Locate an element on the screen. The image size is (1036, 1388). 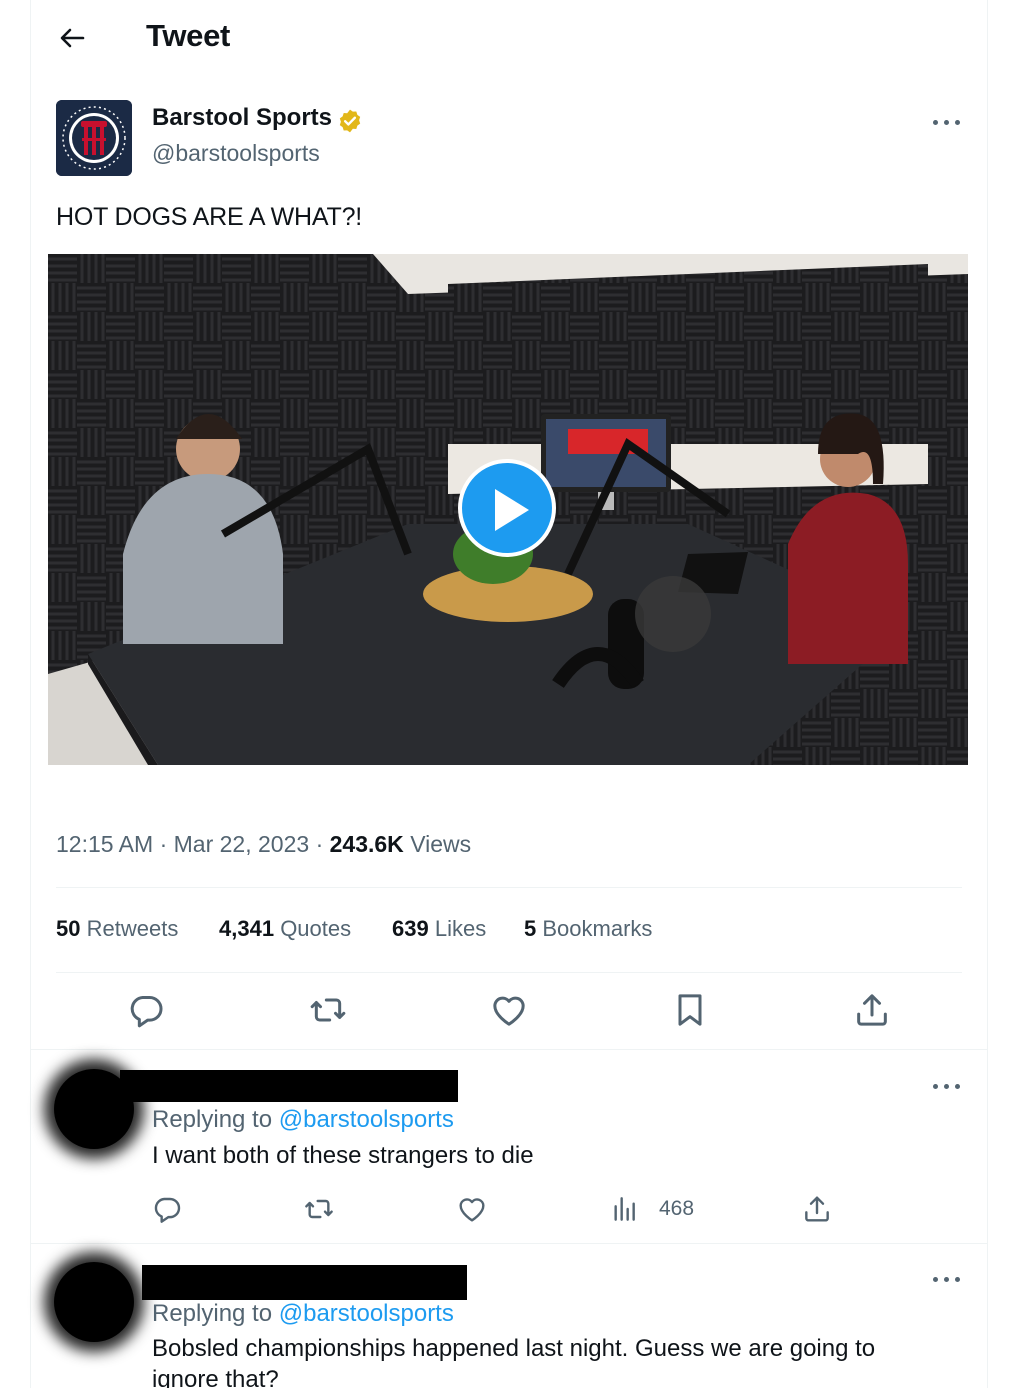
stat-quotes: 4,341 Quotes is located at coordinates (285, 929).